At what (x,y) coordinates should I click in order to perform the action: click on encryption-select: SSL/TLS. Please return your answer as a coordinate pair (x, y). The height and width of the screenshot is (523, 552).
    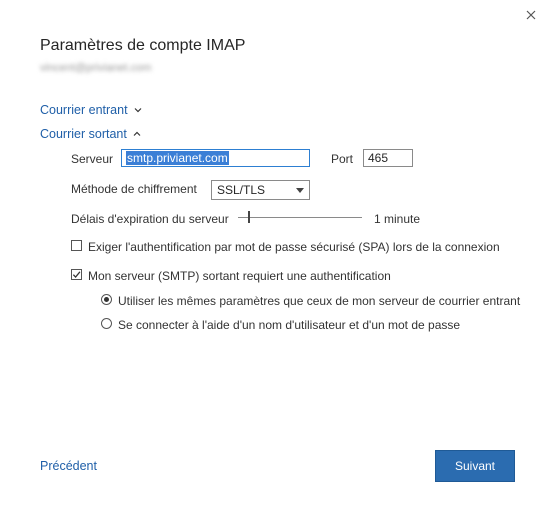
    Looking at the image, I should click on (260, 190).